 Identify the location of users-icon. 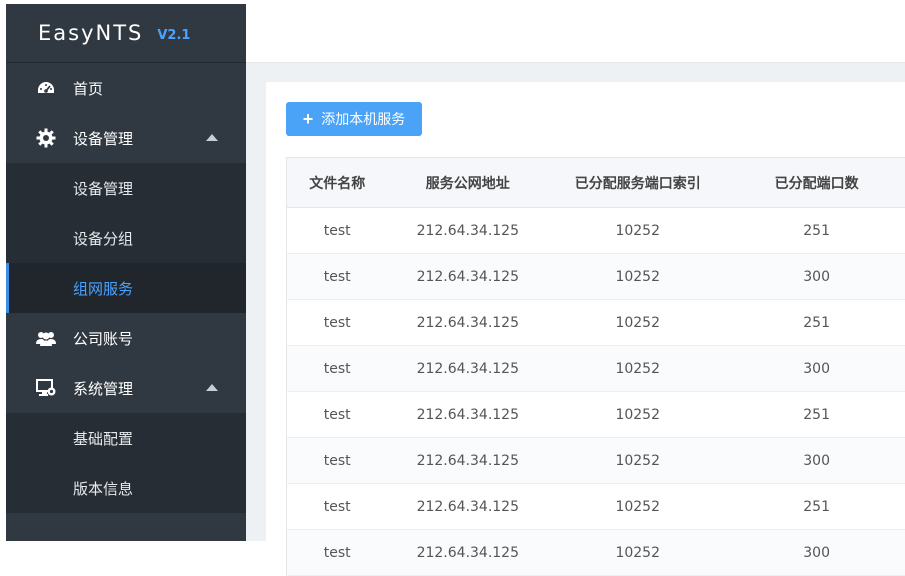
(46, 338).